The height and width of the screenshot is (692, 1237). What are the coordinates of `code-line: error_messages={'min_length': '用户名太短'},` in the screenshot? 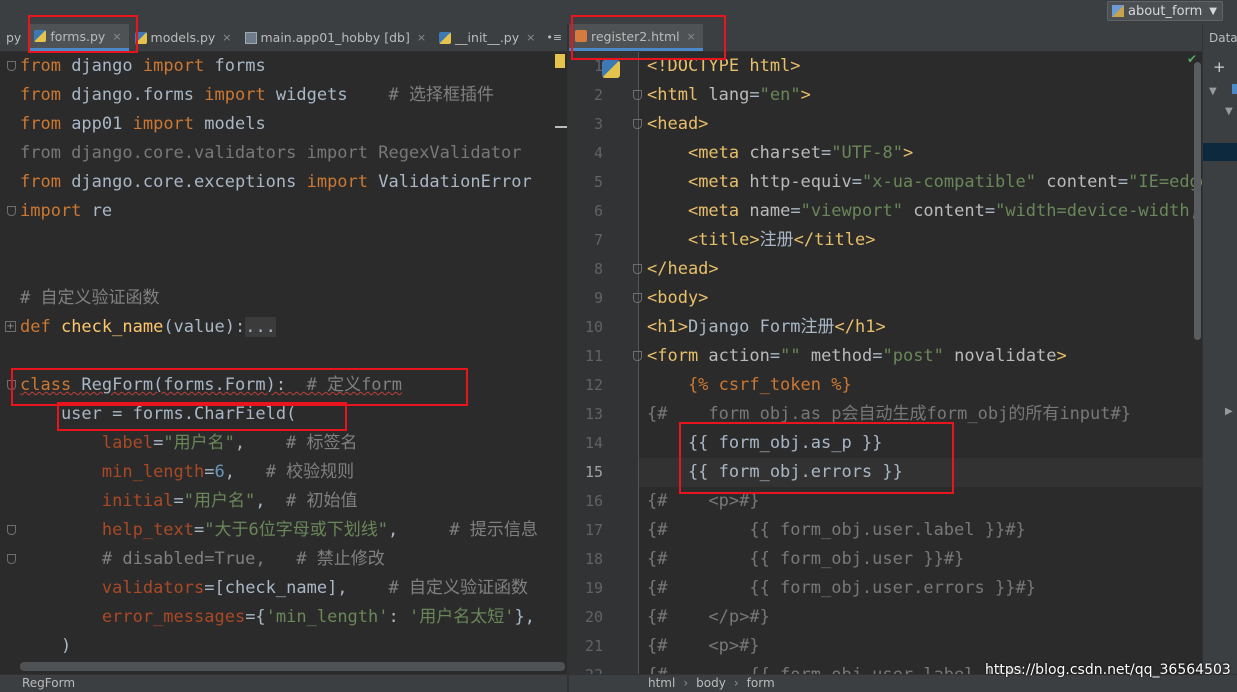 It's located at (318, 617).